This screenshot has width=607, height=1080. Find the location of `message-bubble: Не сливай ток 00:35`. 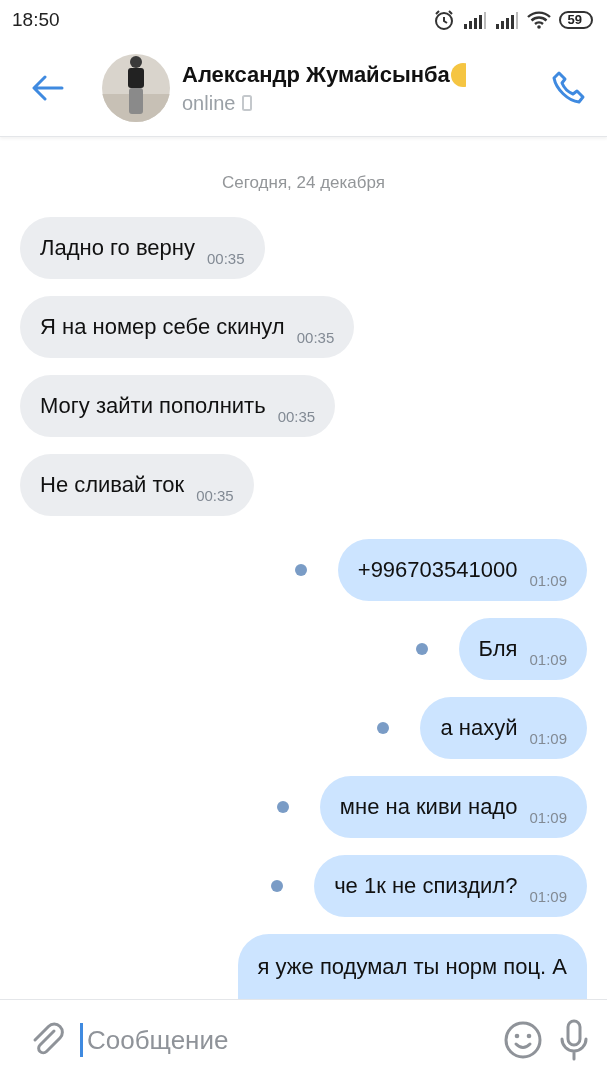

message-bubble: Не сливай ток 00:35 is located at coordinates (137, 485).